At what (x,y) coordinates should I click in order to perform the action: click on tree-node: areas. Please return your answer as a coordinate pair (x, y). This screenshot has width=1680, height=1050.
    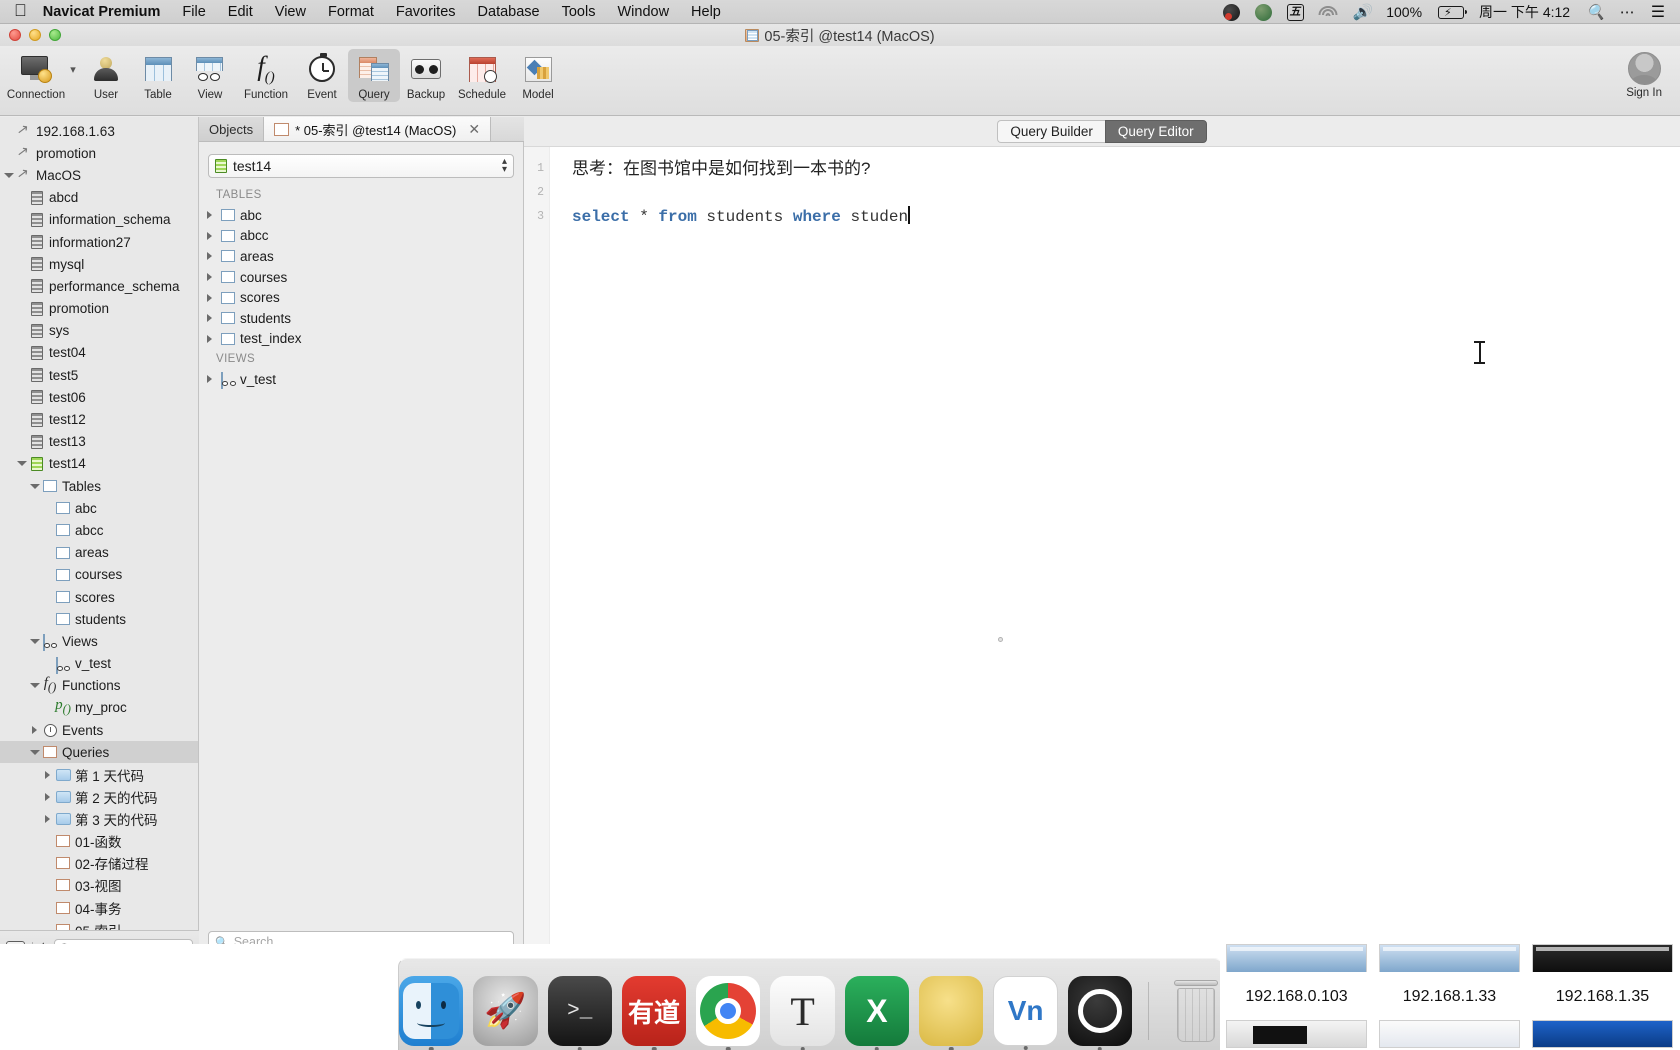
    Looking at the image, I should click on (99, 553).